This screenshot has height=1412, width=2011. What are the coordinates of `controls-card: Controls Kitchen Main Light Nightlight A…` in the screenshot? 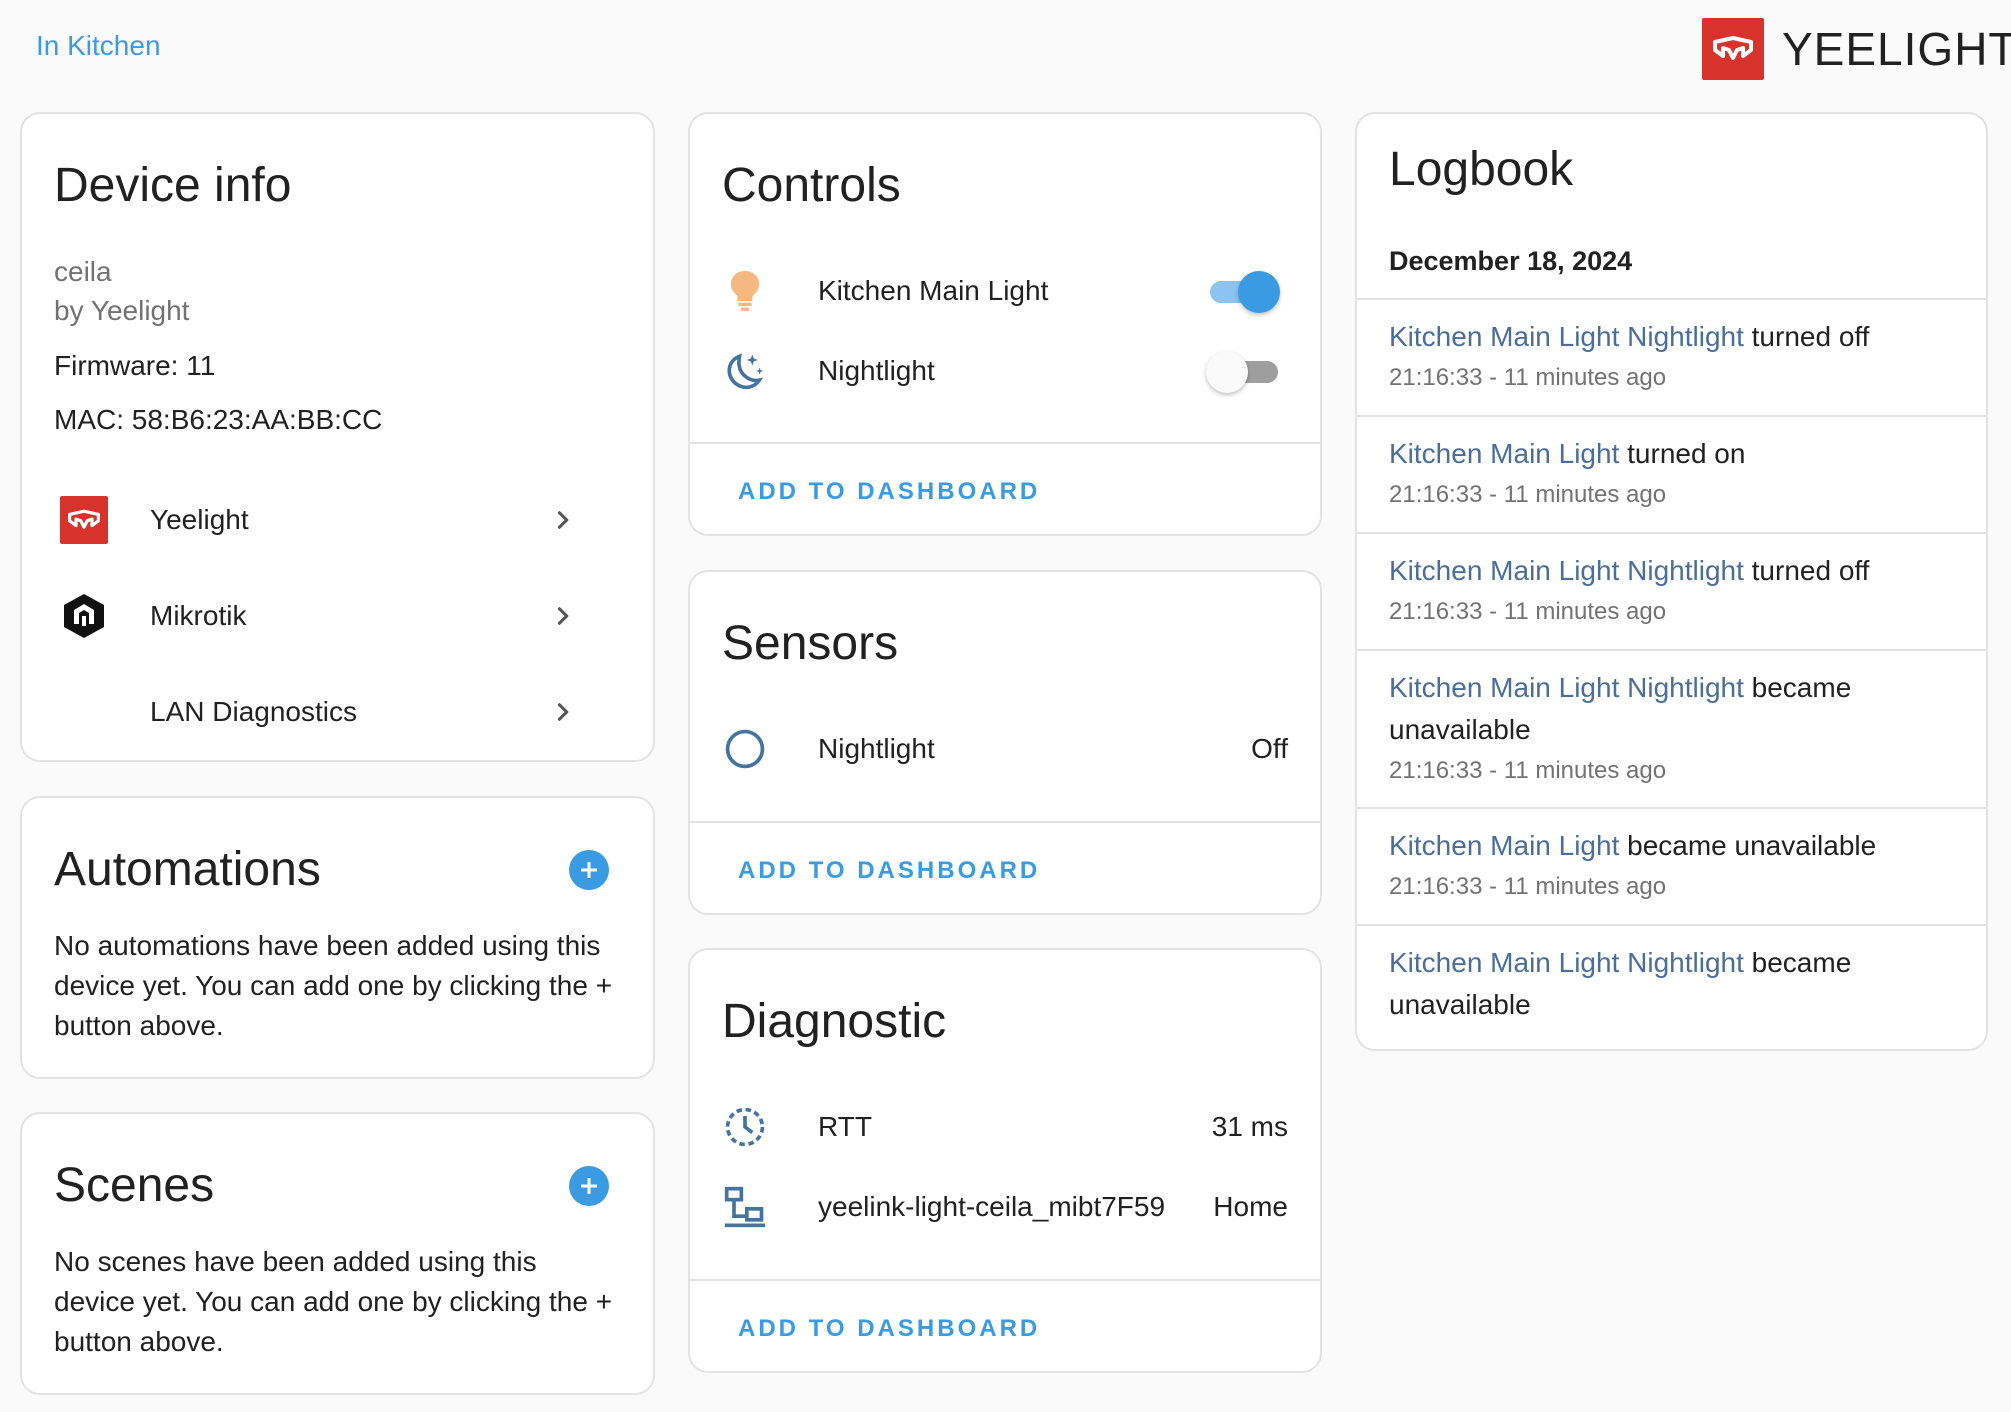 It's located at (1005, 324).